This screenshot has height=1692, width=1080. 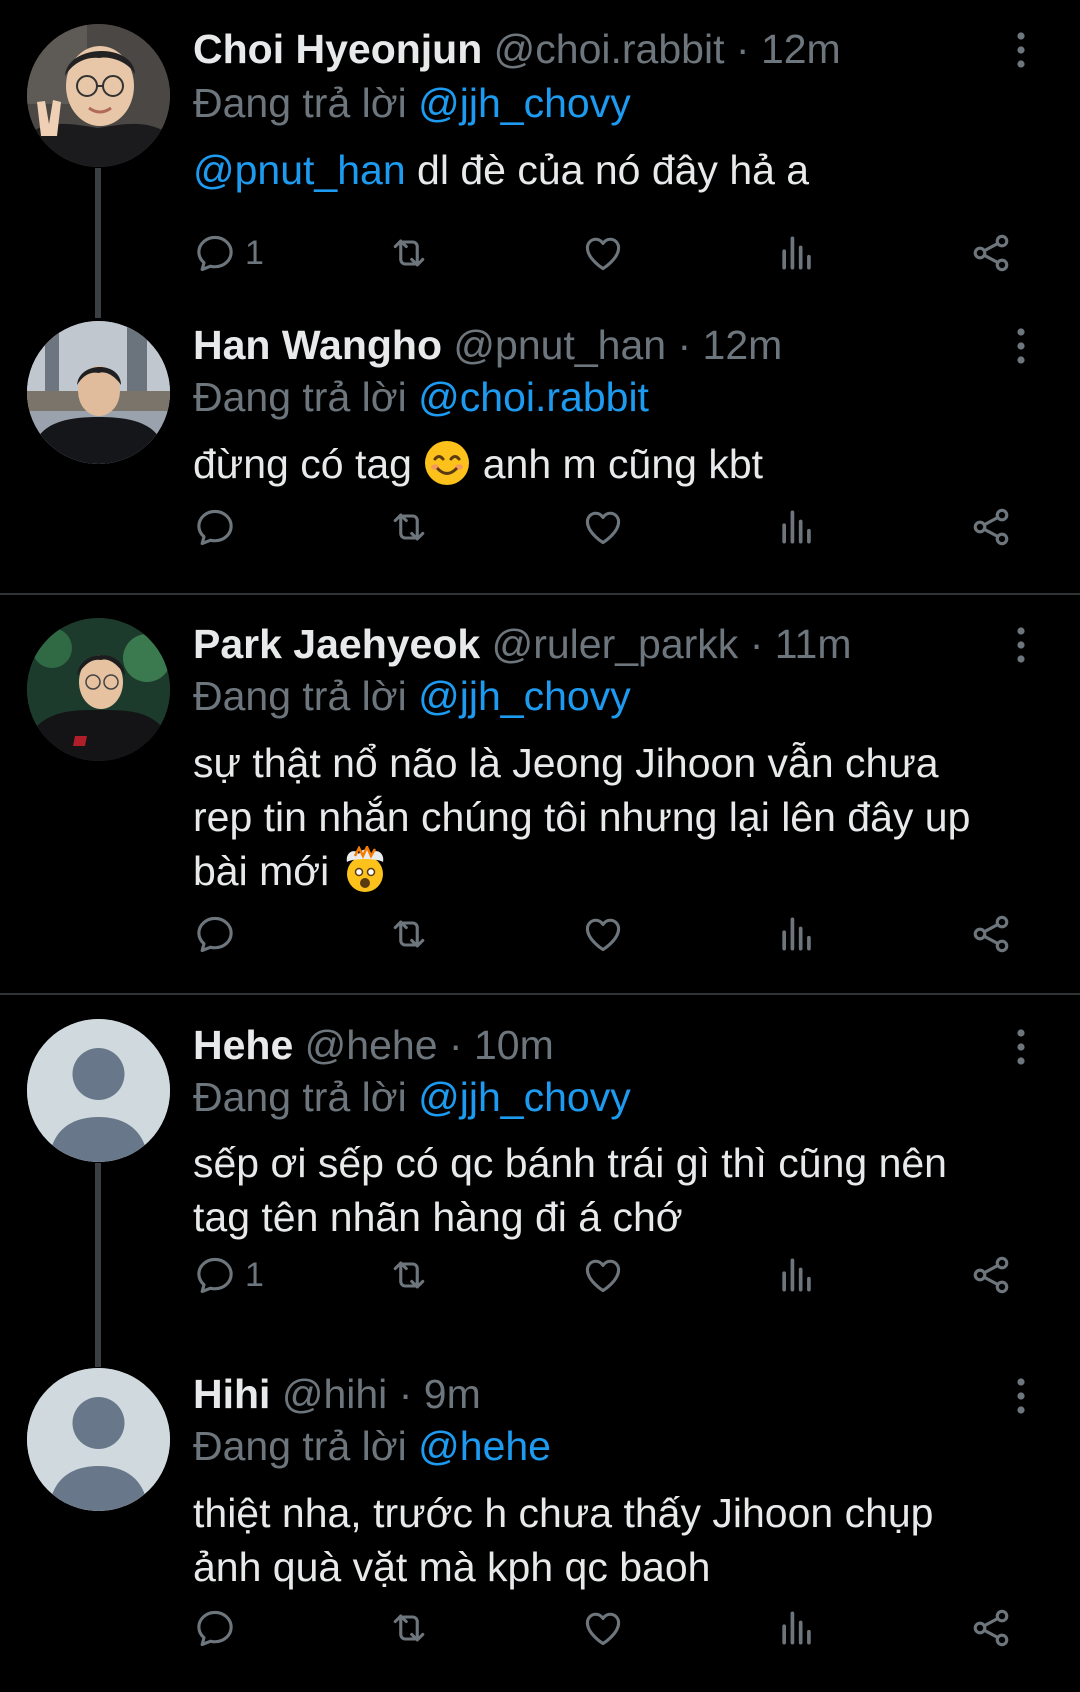 What do you see at coordinates (623, 170) in the screenshot?
I see `tweet-text: @pnut_han dl đè của nó đây hả a` at bounding box center [623, 170].